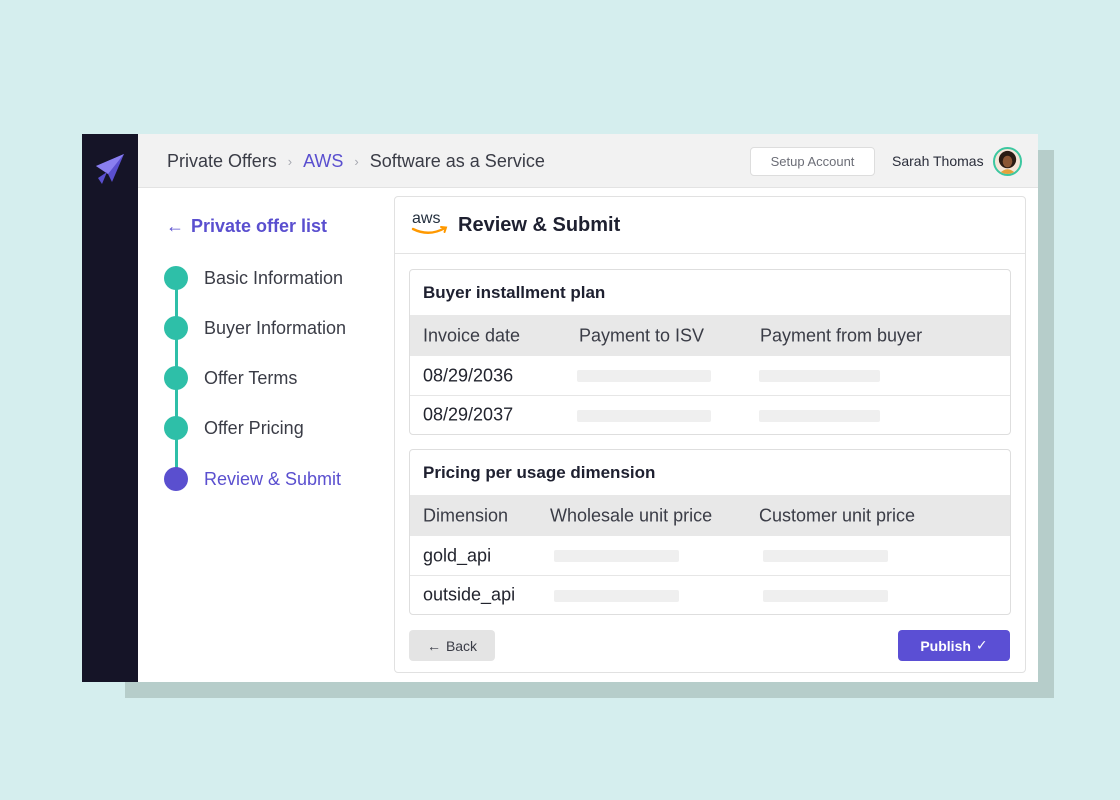  Describe the element at coordinates (110, 408) in the screenshot. I see `nav-rail` at that location.